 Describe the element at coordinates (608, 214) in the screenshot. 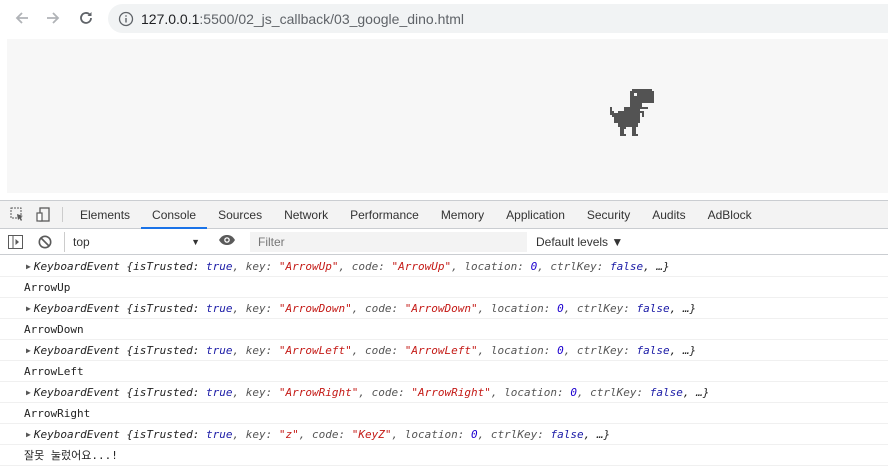

I see `tab-security: Security` at that location.